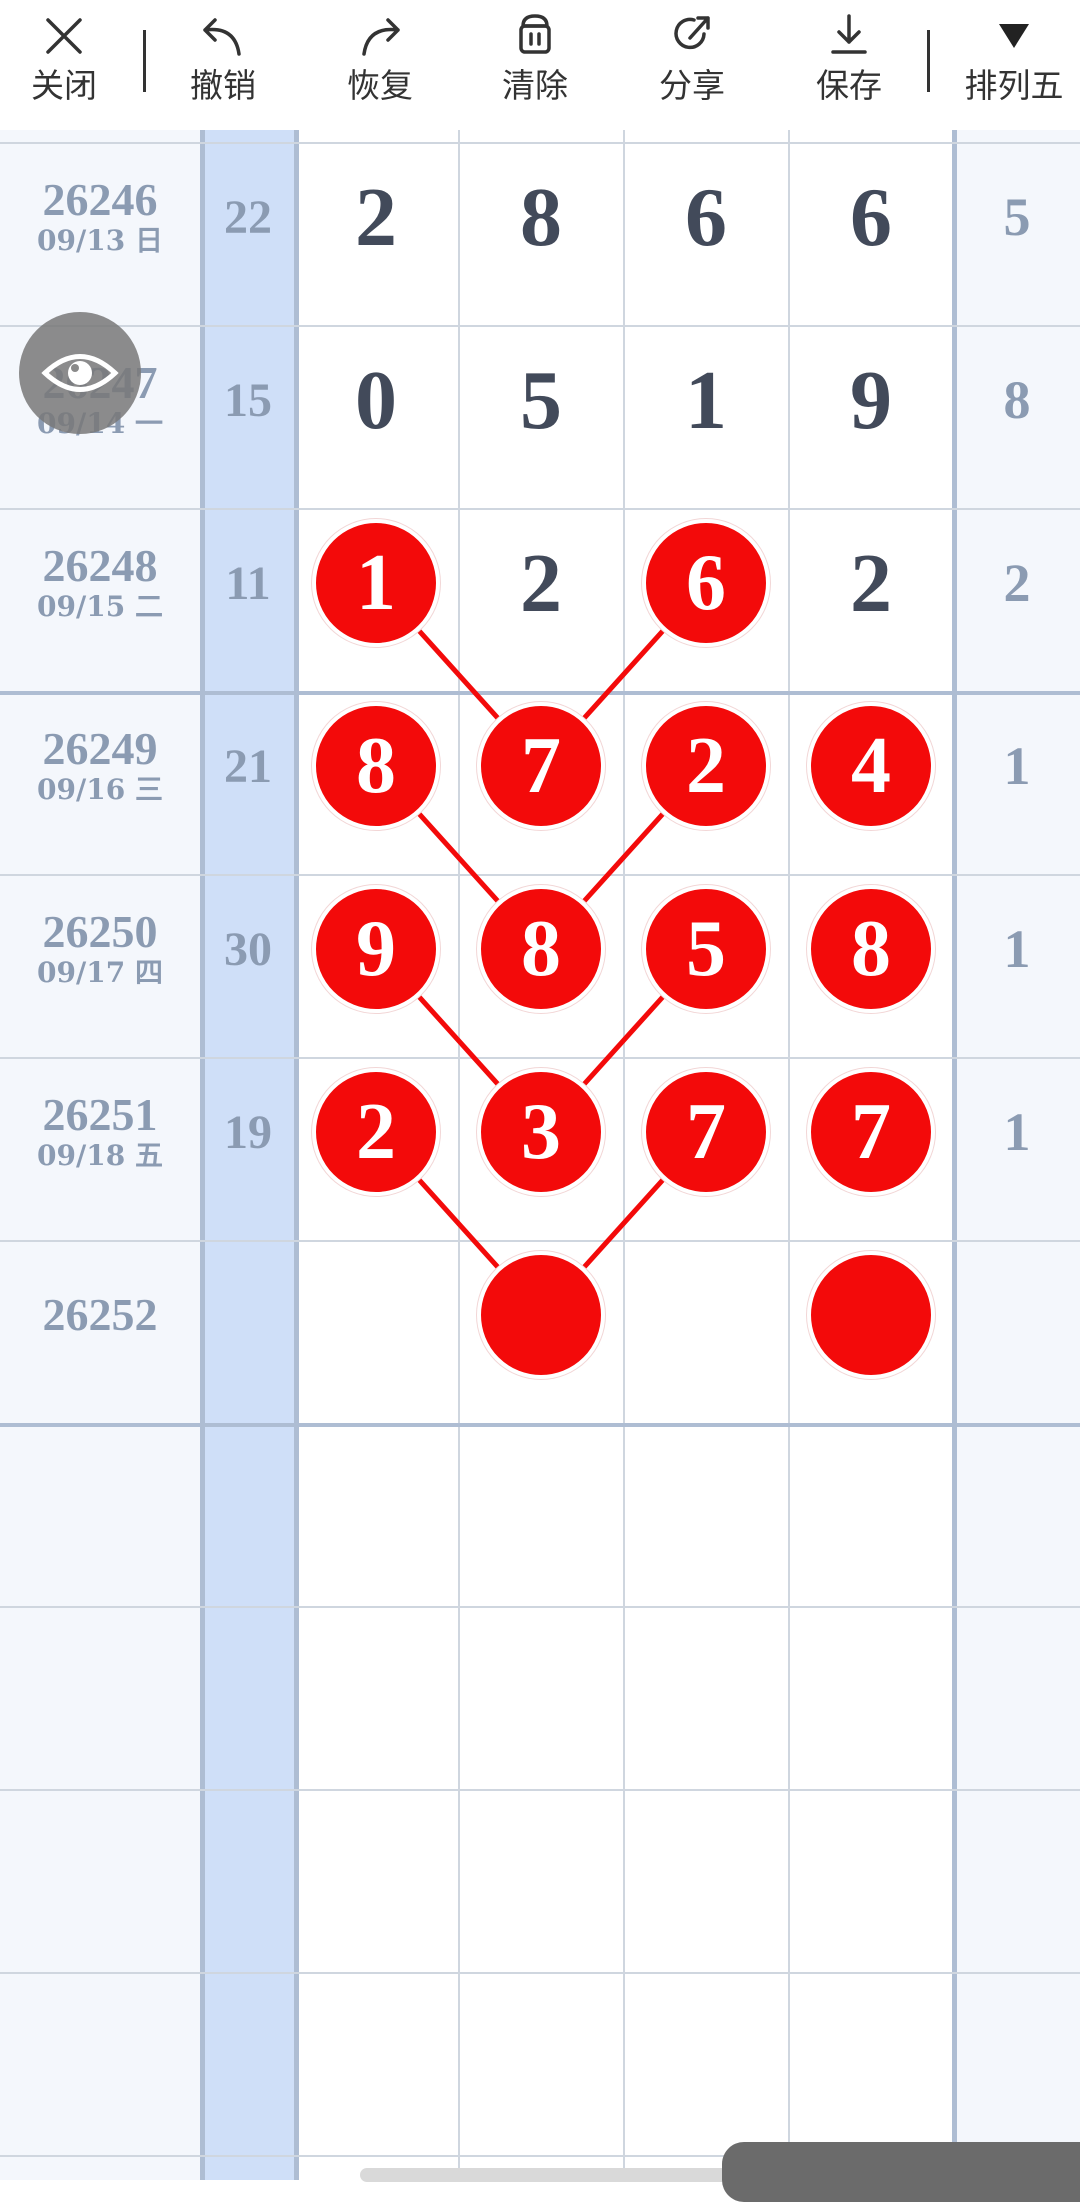  What do you see at coordinates (1014, 36) in the screenshot?
I see `caret-down-icon` at bounding box center [1014, 36].